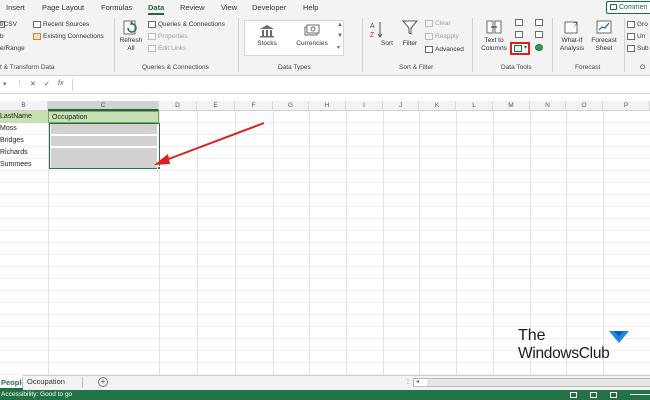  I want to click on edit-links-button: Edit Links, so click(172, 48).